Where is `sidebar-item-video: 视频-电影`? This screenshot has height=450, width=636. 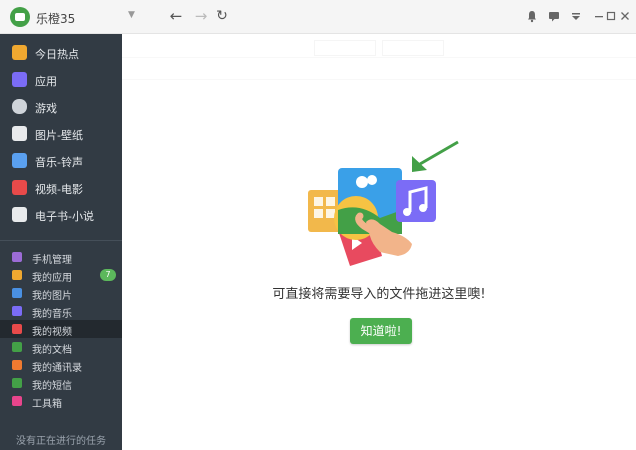
sidebar-item-video: 视频-电影 is located at coordinates (61, 188).